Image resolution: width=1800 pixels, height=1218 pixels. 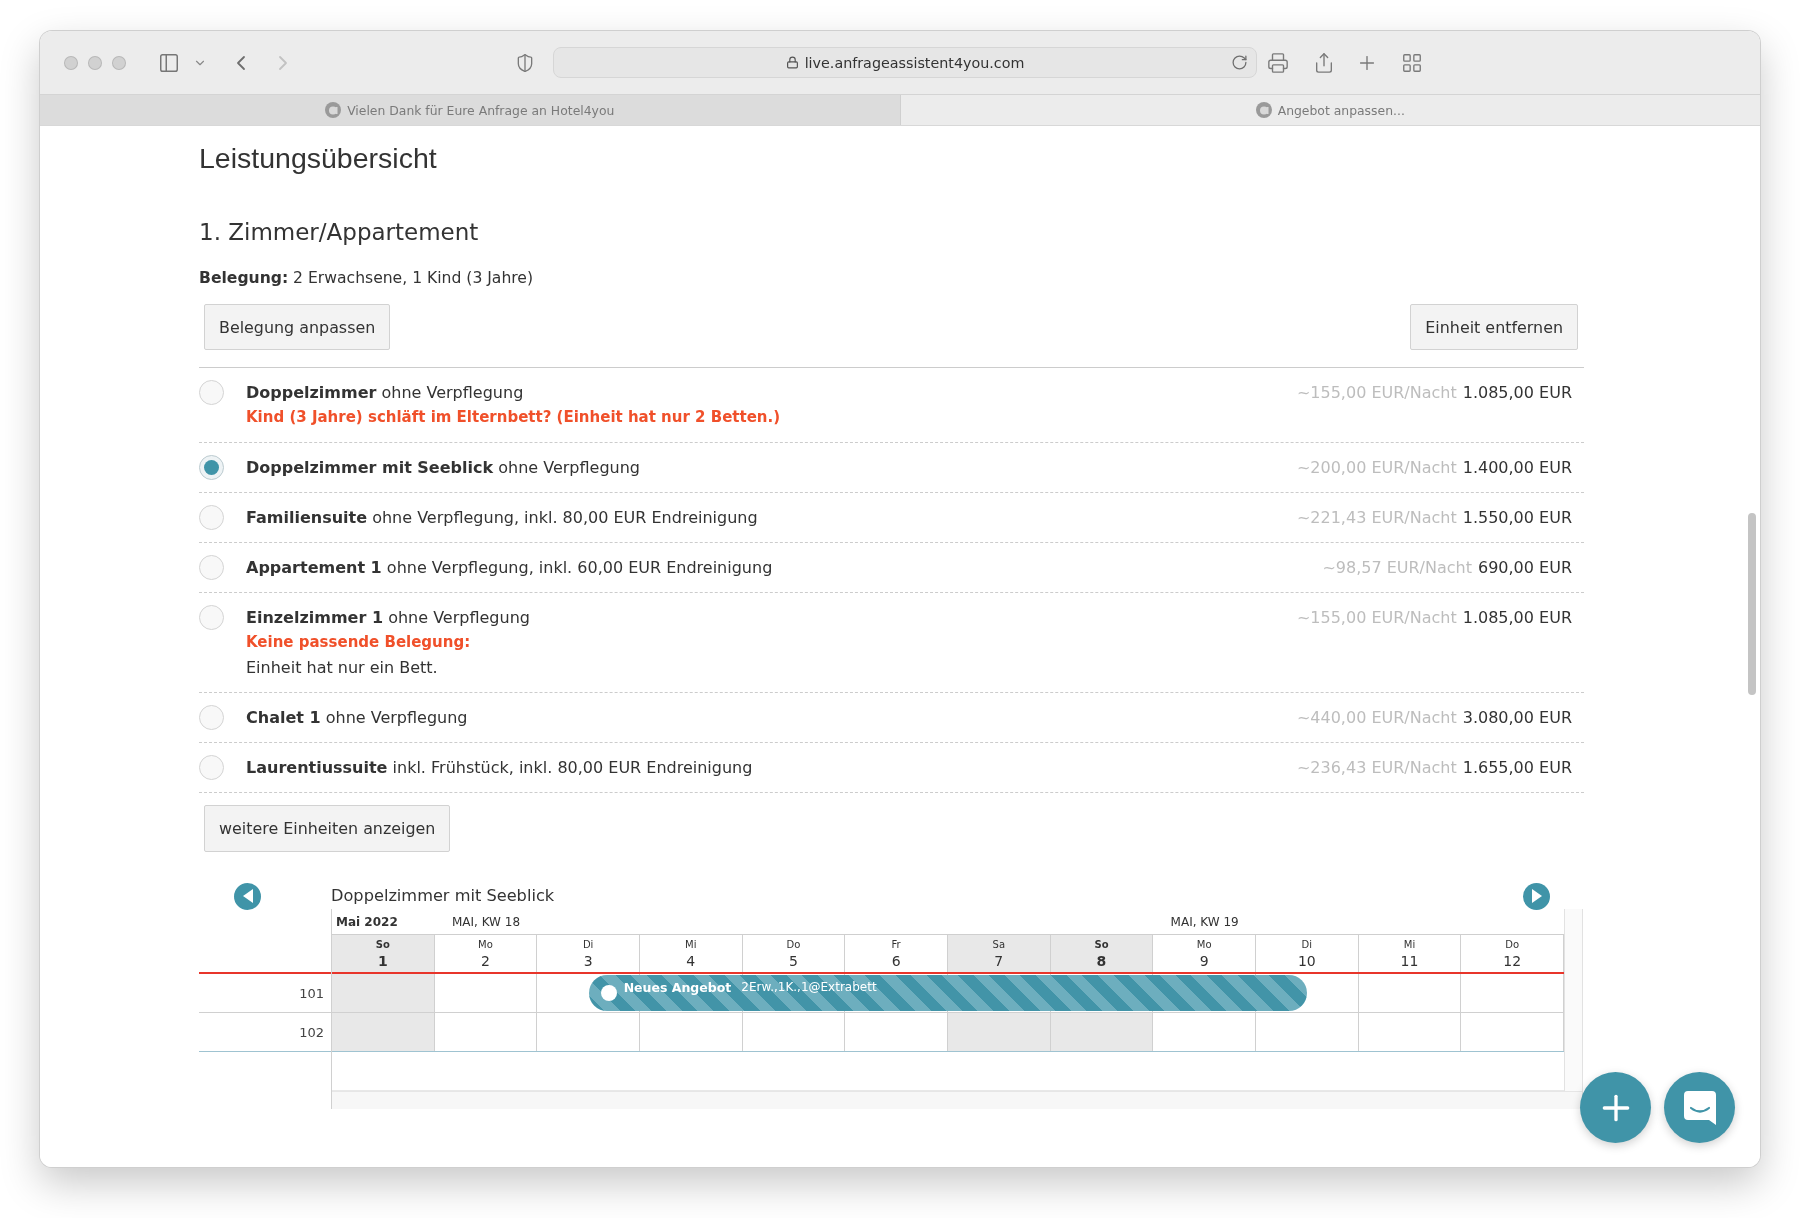 What do you see at coordinates (691, 960) in the screenshot?
I see `date-label: 4` at bounding box center [691, 960].